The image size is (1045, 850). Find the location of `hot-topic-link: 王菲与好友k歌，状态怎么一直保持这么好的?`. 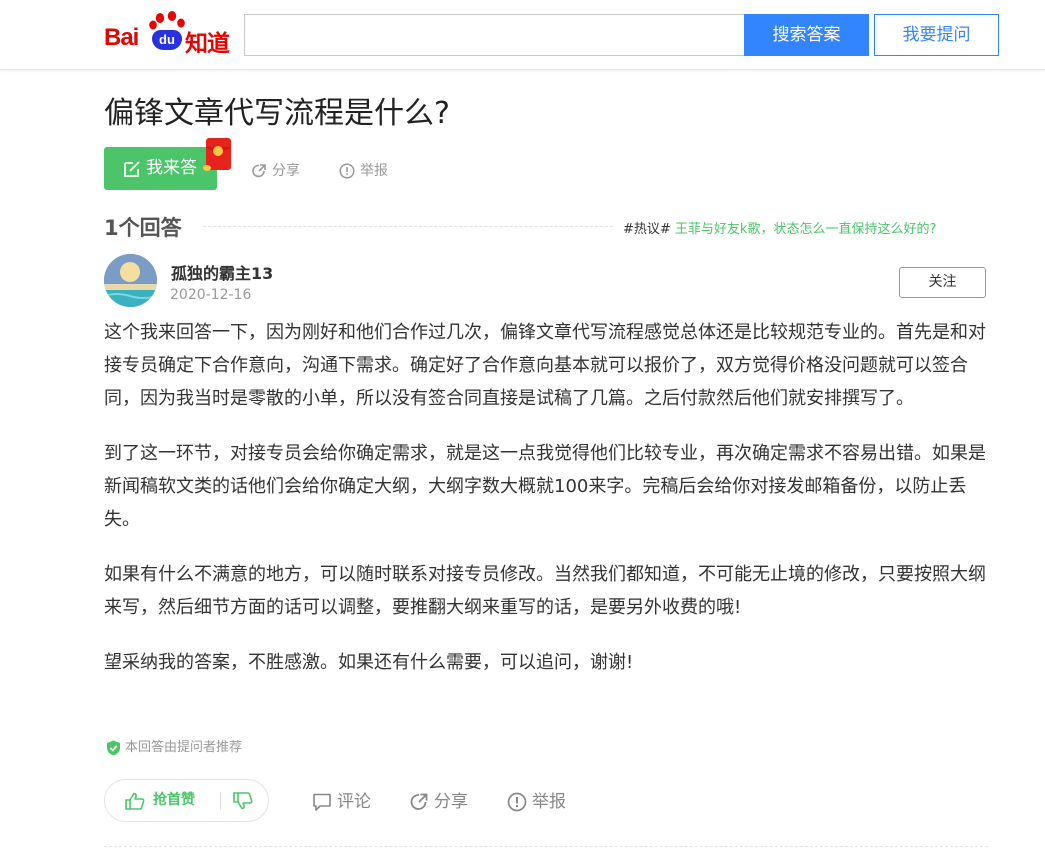

hot-topic-link: 王菲与好友k歌，状态怎么一直保持这么好的? is located at coordinates (803, 229).